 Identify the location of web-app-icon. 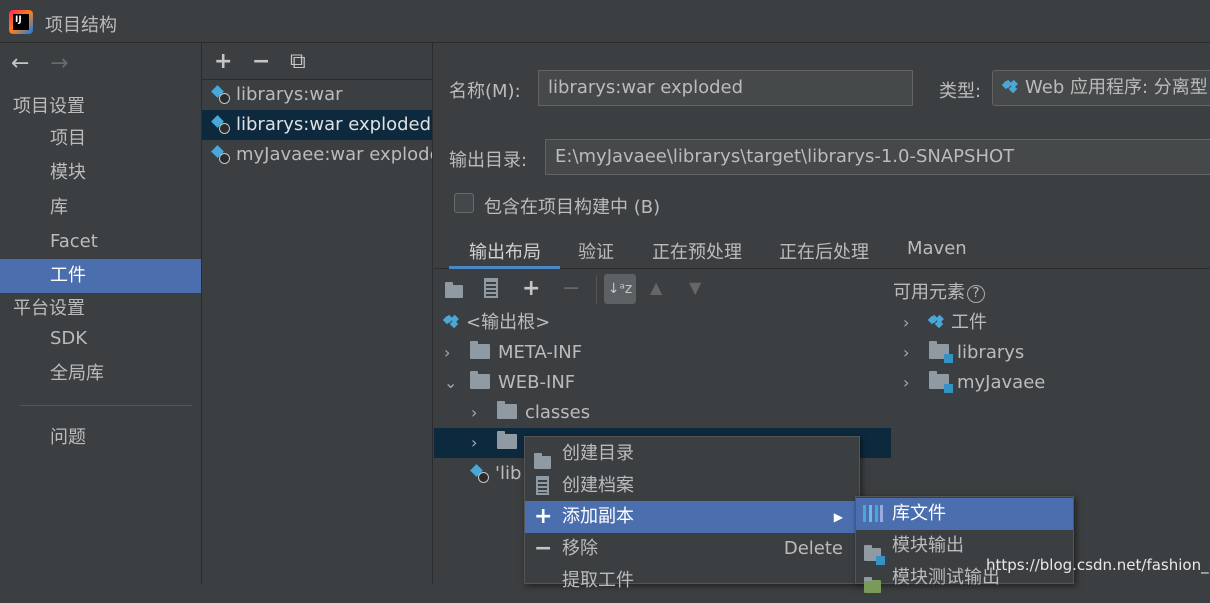
(1010, 87).